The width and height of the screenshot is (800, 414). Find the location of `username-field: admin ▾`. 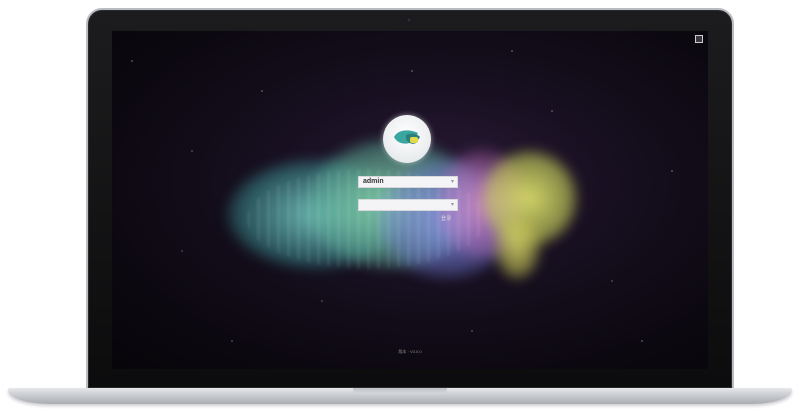

username-field: admin ▾ is located at coordinates (408, 182).